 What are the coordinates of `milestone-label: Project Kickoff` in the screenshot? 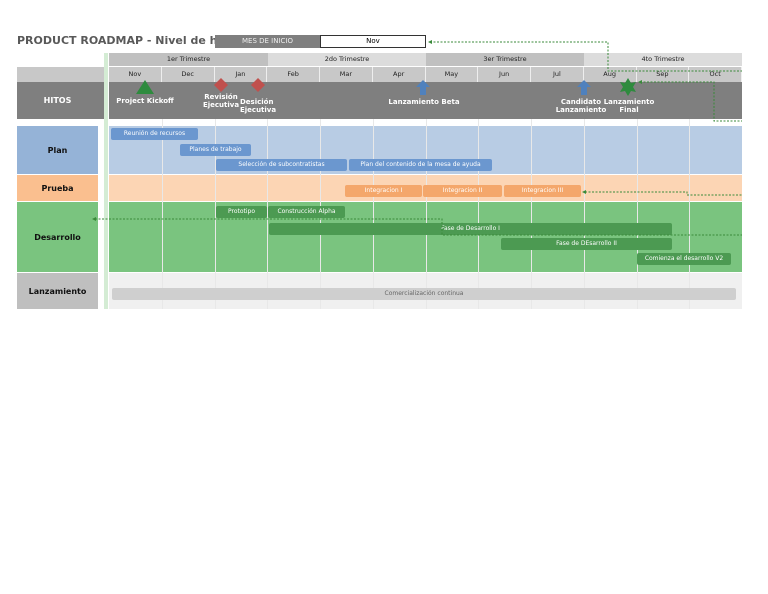 It's located at (145, 101).